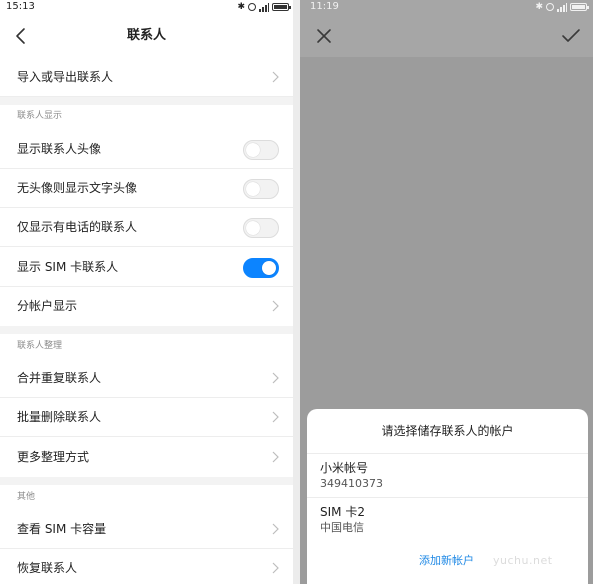  What do you see at coordinates (146, 149) in the screenshot?
I see `row-show-avatar: 显示联系人头像` at bounding box center [146, 149].